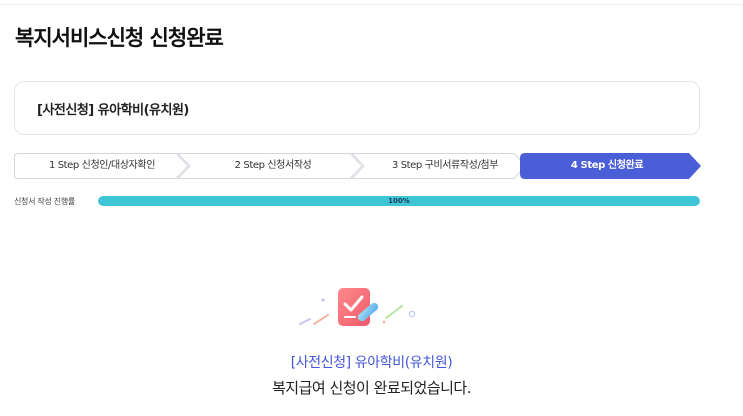 This screenshot has height=416, width=743. Describe the element at coordinates (607, 165) in the screenshot. I see `step-4-label: 4 Step 신청완료` at that location.